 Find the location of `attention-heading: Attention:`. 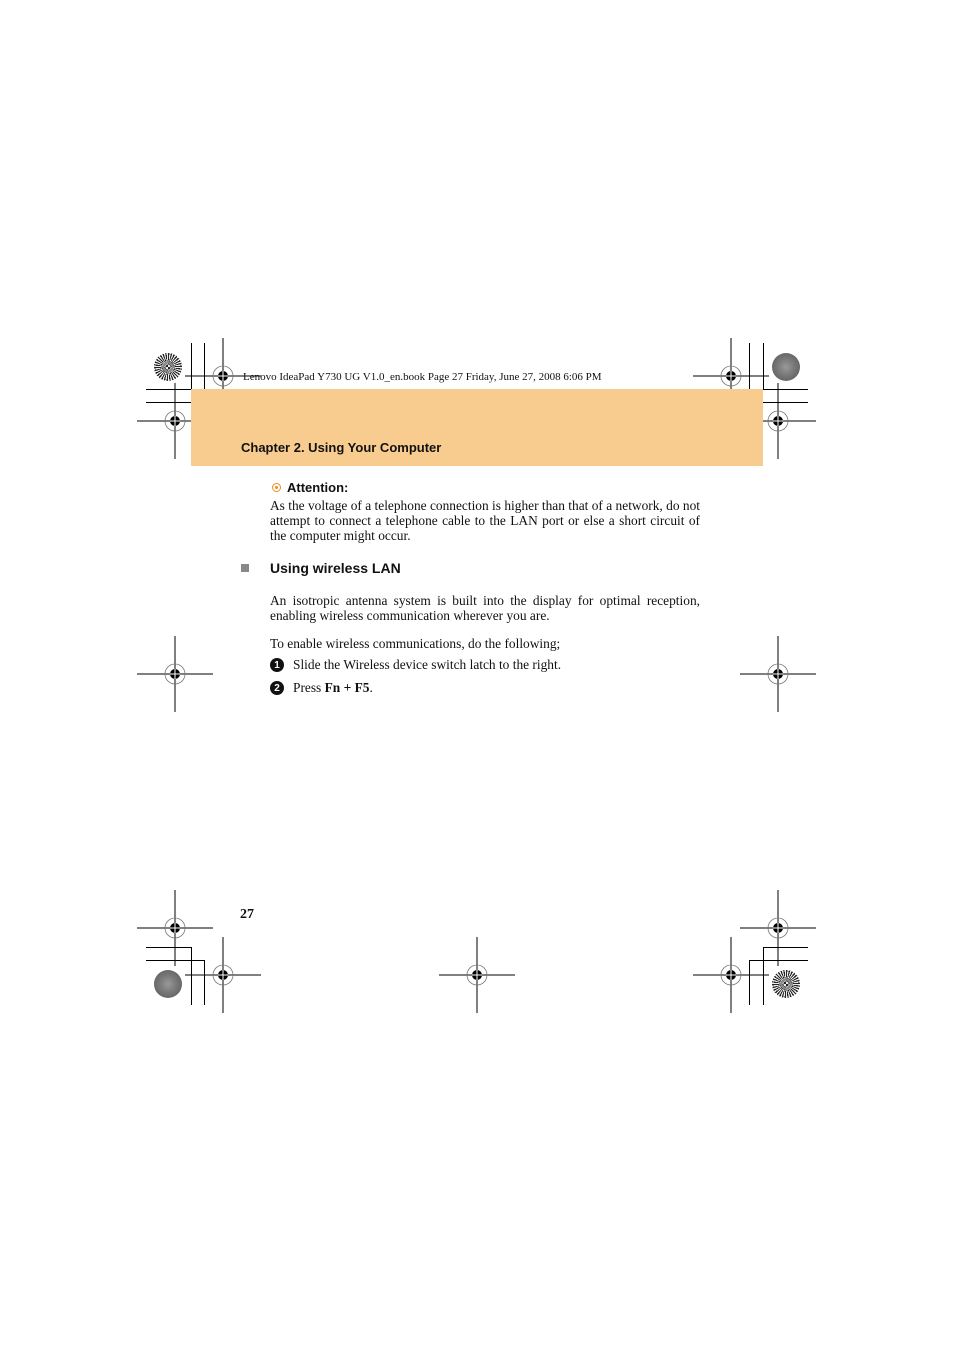

attention-heading: Attention: is located at coordinates (310, 487).